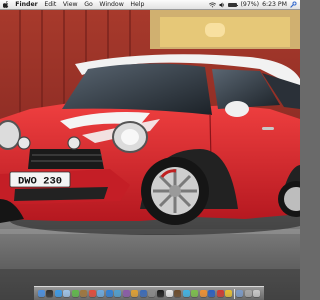  I want to click on documents-stack-icon, so click(248, 293).